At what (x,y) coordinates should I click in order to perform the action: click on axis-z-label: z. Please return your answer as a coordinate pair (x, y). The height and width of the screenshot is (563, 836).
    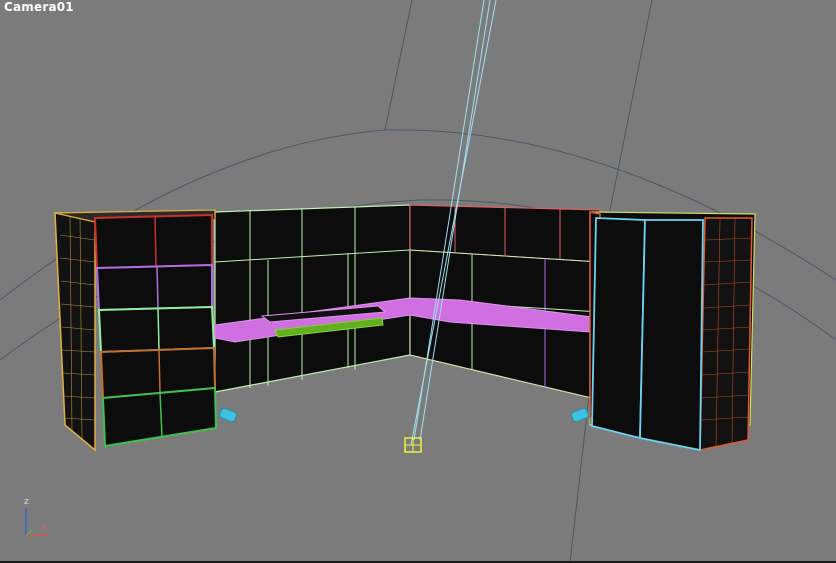
    Looking at the image, I should click on (26, 502).